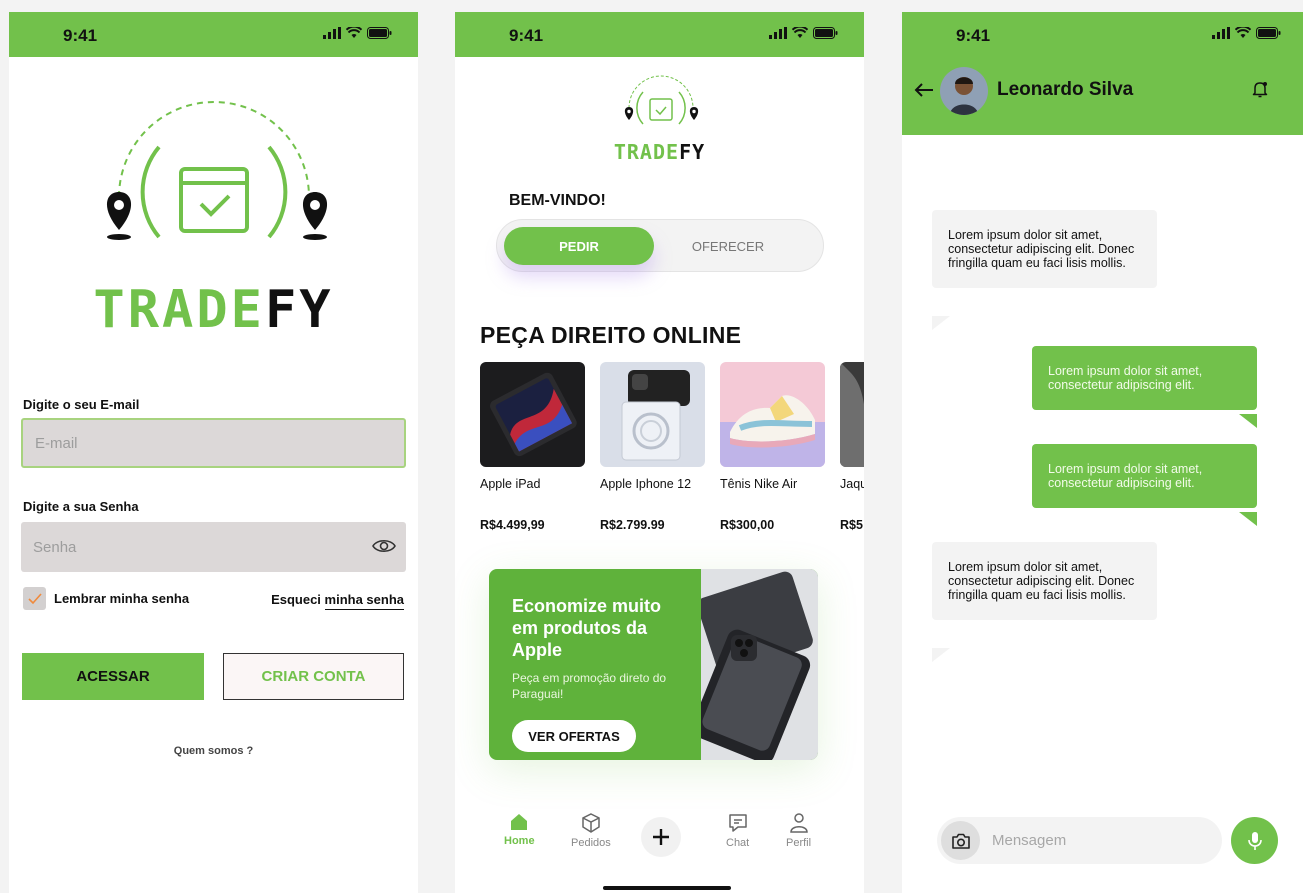 This screenshot has height=893, width=1303. What do you see at coordinates (81, 404) in the screenshot?
I see `email-label: Digite o seu E-mail` at bounding box center [81, 404].